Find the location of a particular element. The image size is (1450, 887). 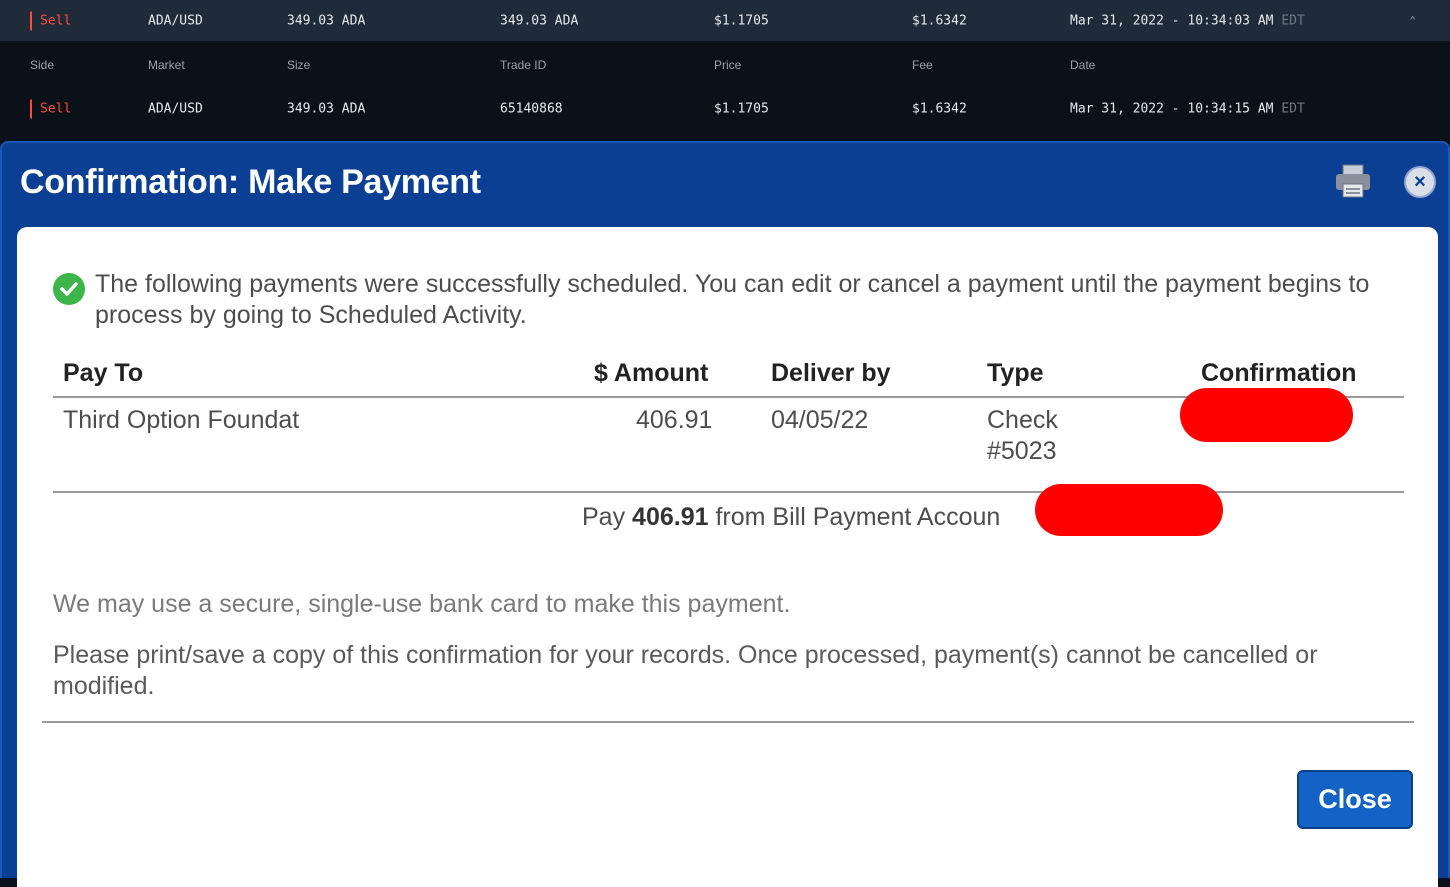

amount-value: 406.91 is located at coordinates (674, 420).